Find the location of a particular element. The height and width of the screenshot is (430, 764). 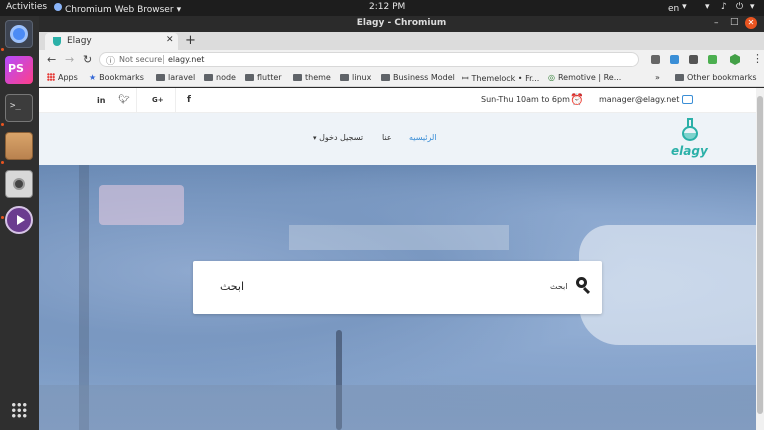

caret-down-icon: ▾ is located at coordinates (315, 138).